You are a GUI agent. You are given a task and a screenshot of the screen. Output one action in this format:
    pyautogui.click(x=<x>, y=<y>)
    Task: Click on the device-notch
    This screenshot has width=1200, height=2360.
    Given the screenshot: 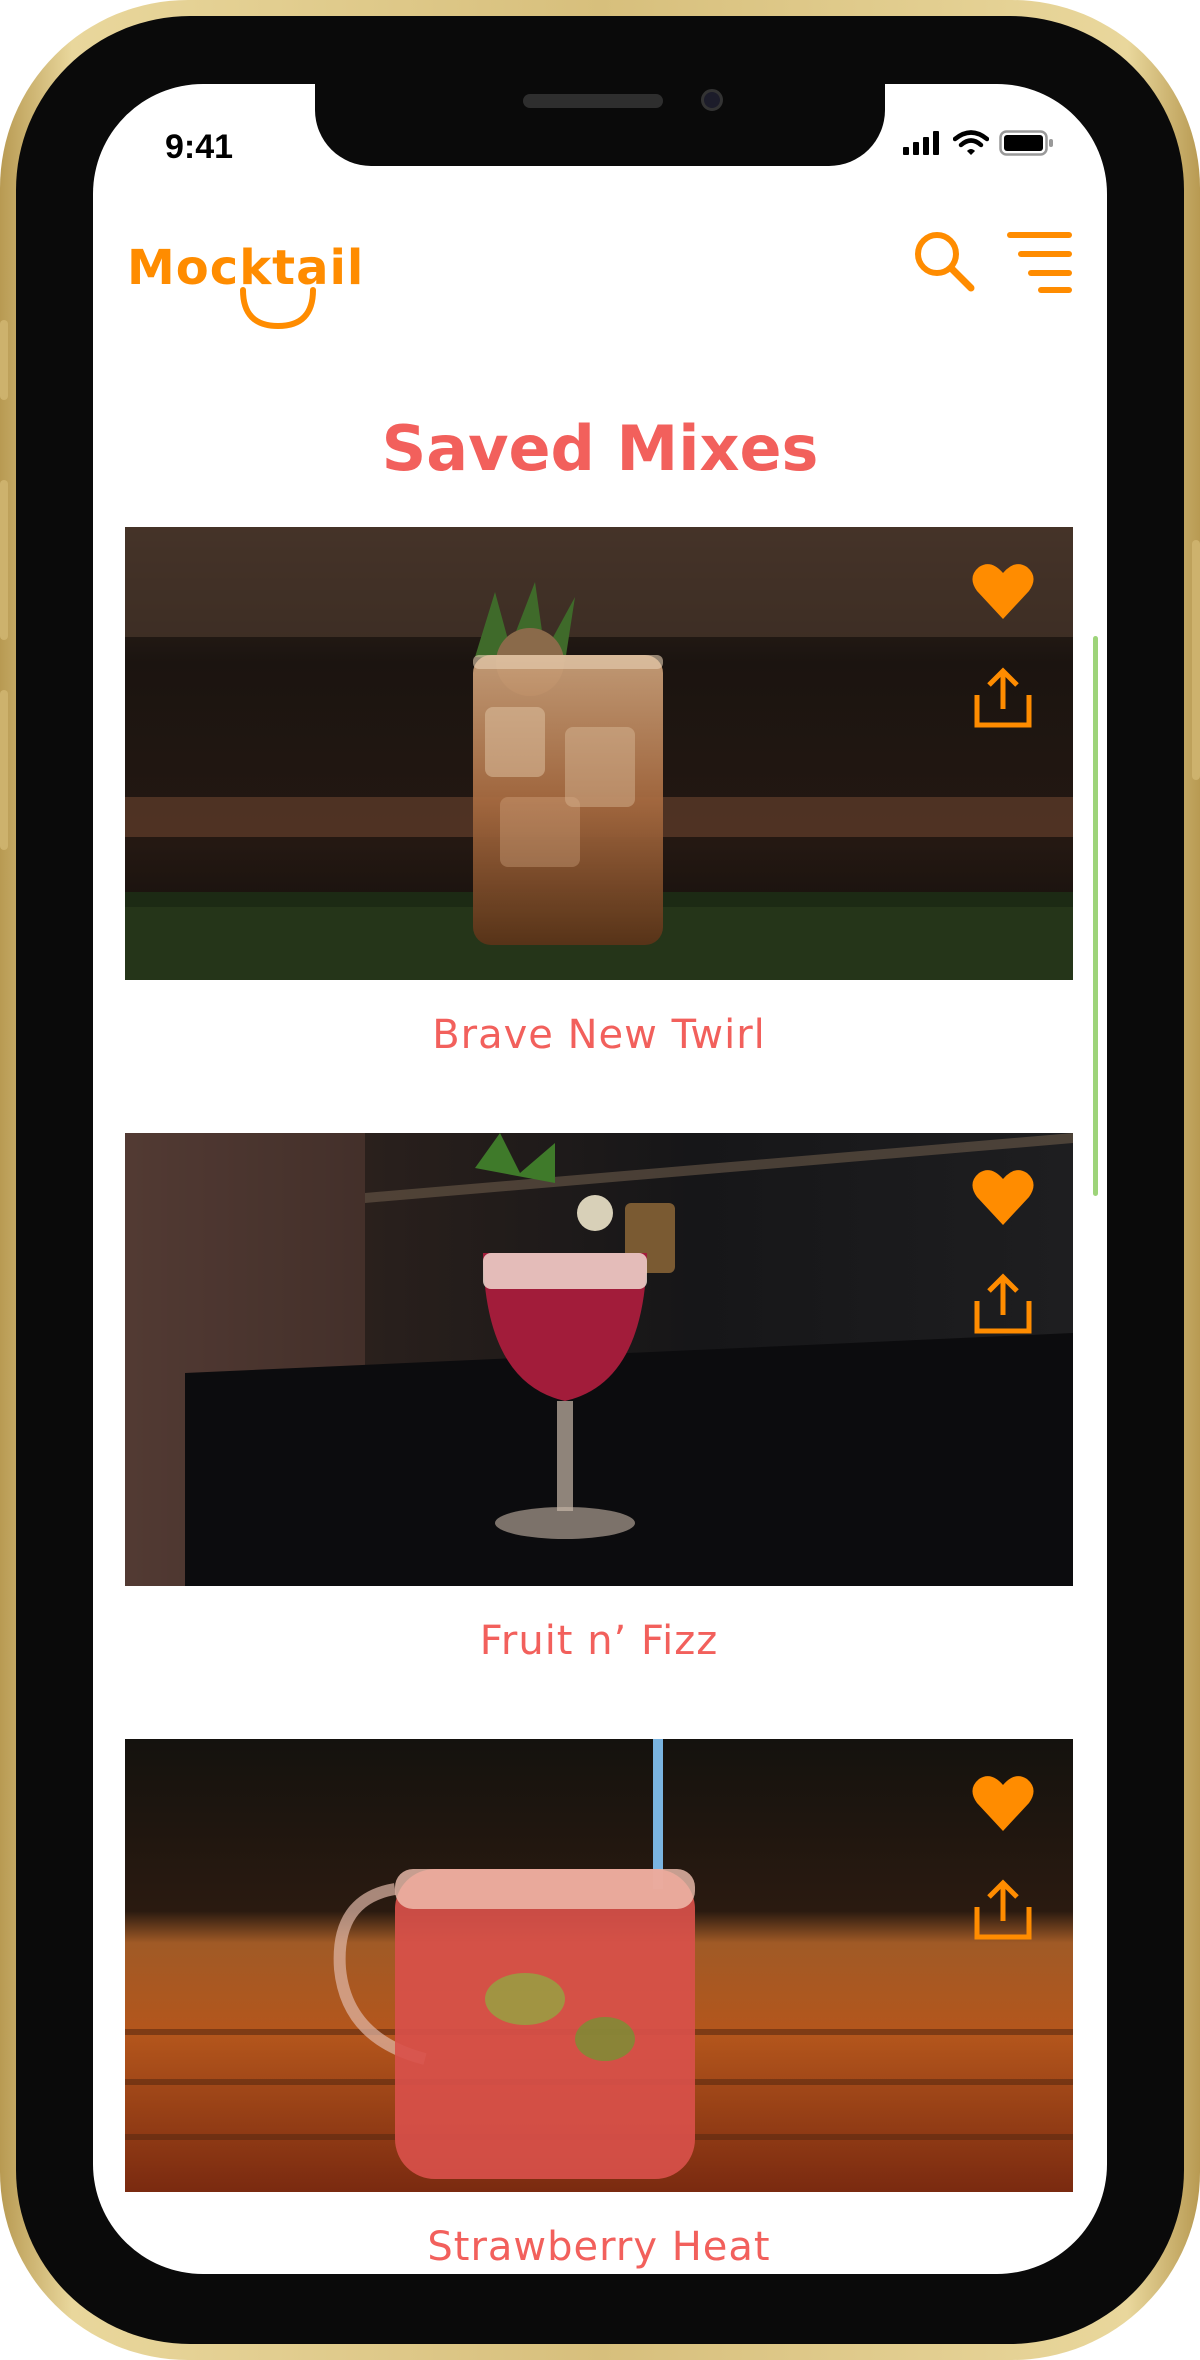 What is the action you would take?
    pyautogui.click(x=600, y=125)
    